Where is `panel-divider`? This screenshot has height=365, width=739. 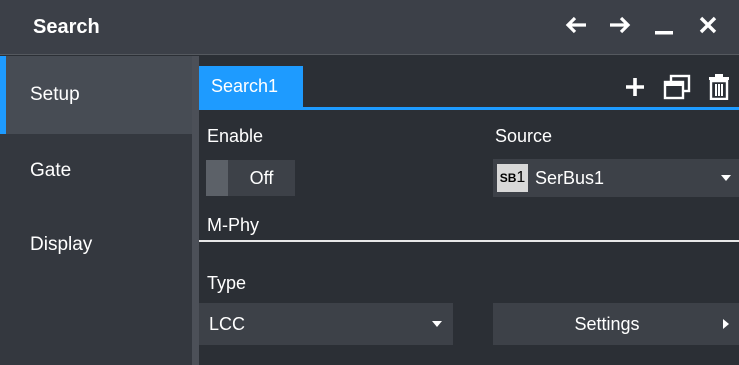 panel-divider is located at coordinates (195, 210).